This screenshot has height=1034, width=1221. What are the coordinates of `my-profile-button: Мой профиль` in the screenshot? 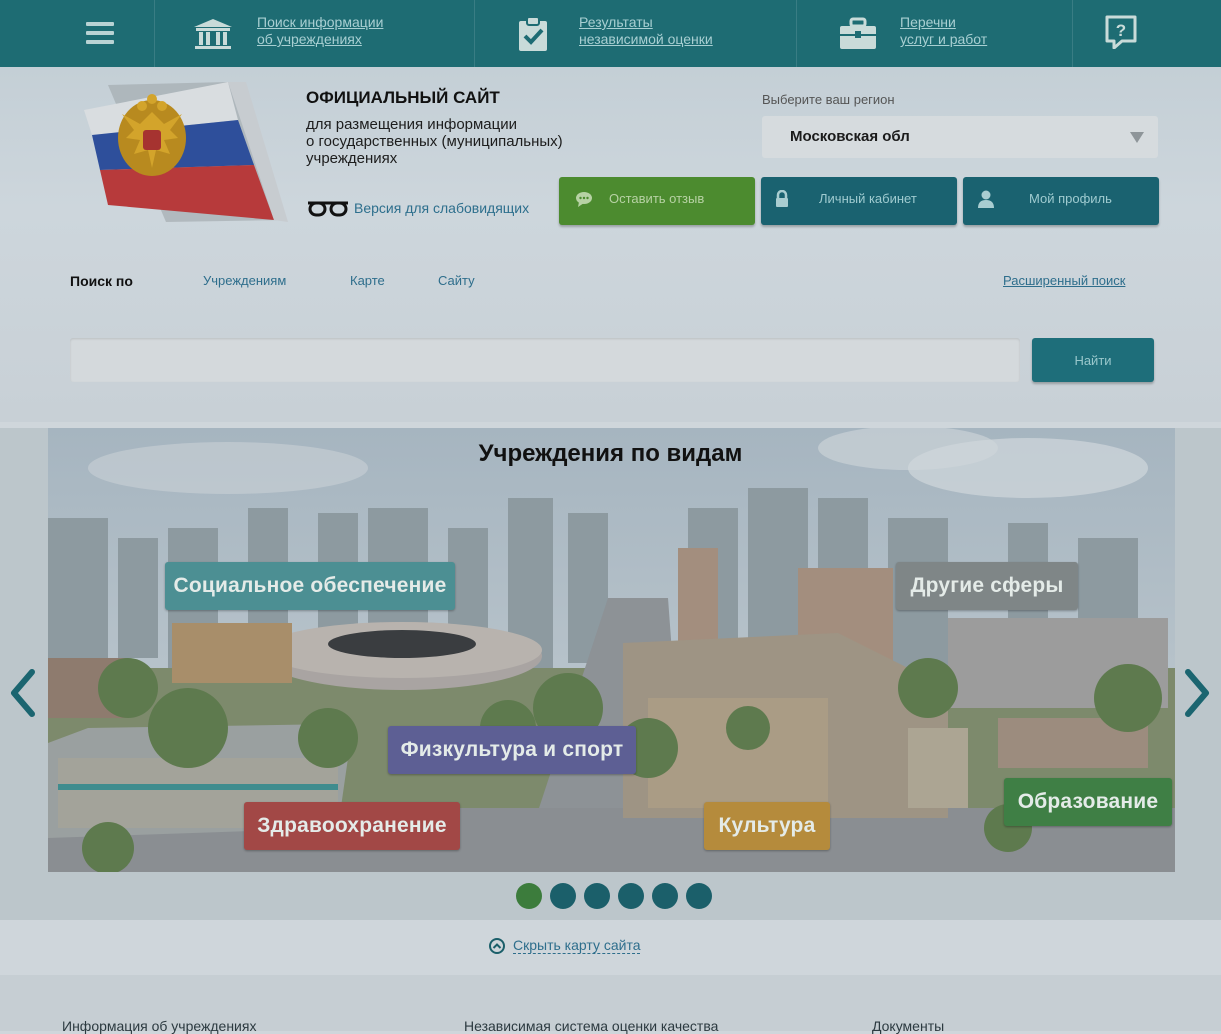 It's located at (1061, 201).